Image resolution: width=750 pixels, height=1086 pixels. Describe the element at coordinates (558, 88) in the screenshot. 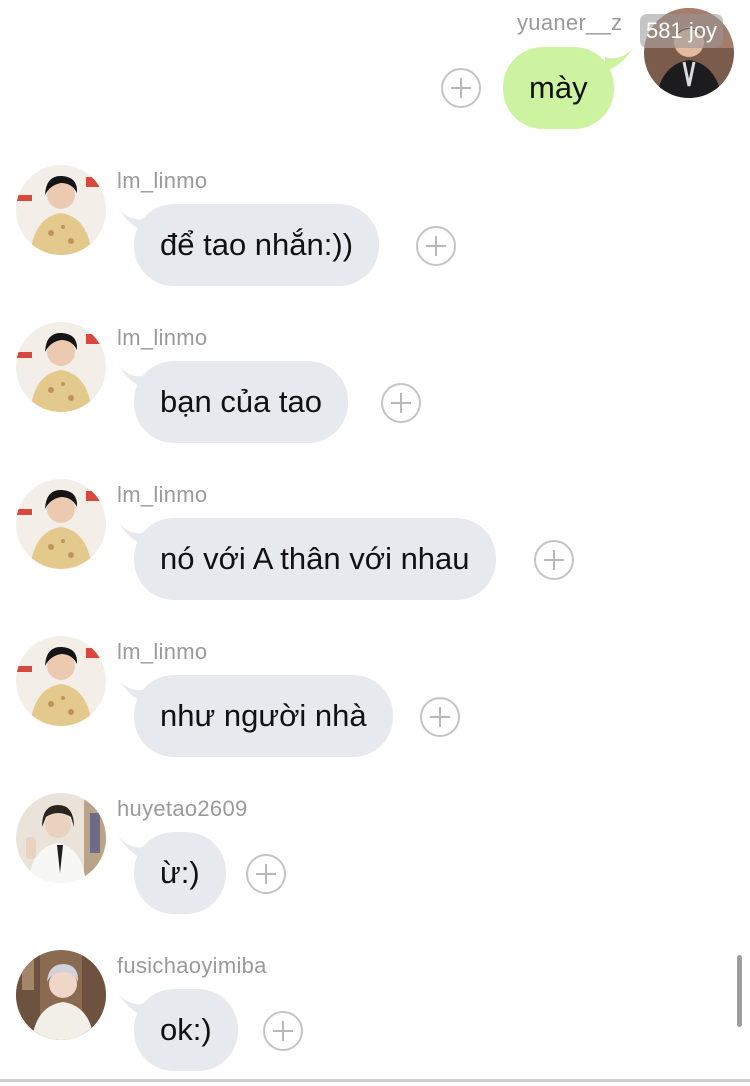

I see `message-bubble: mày` at that location.